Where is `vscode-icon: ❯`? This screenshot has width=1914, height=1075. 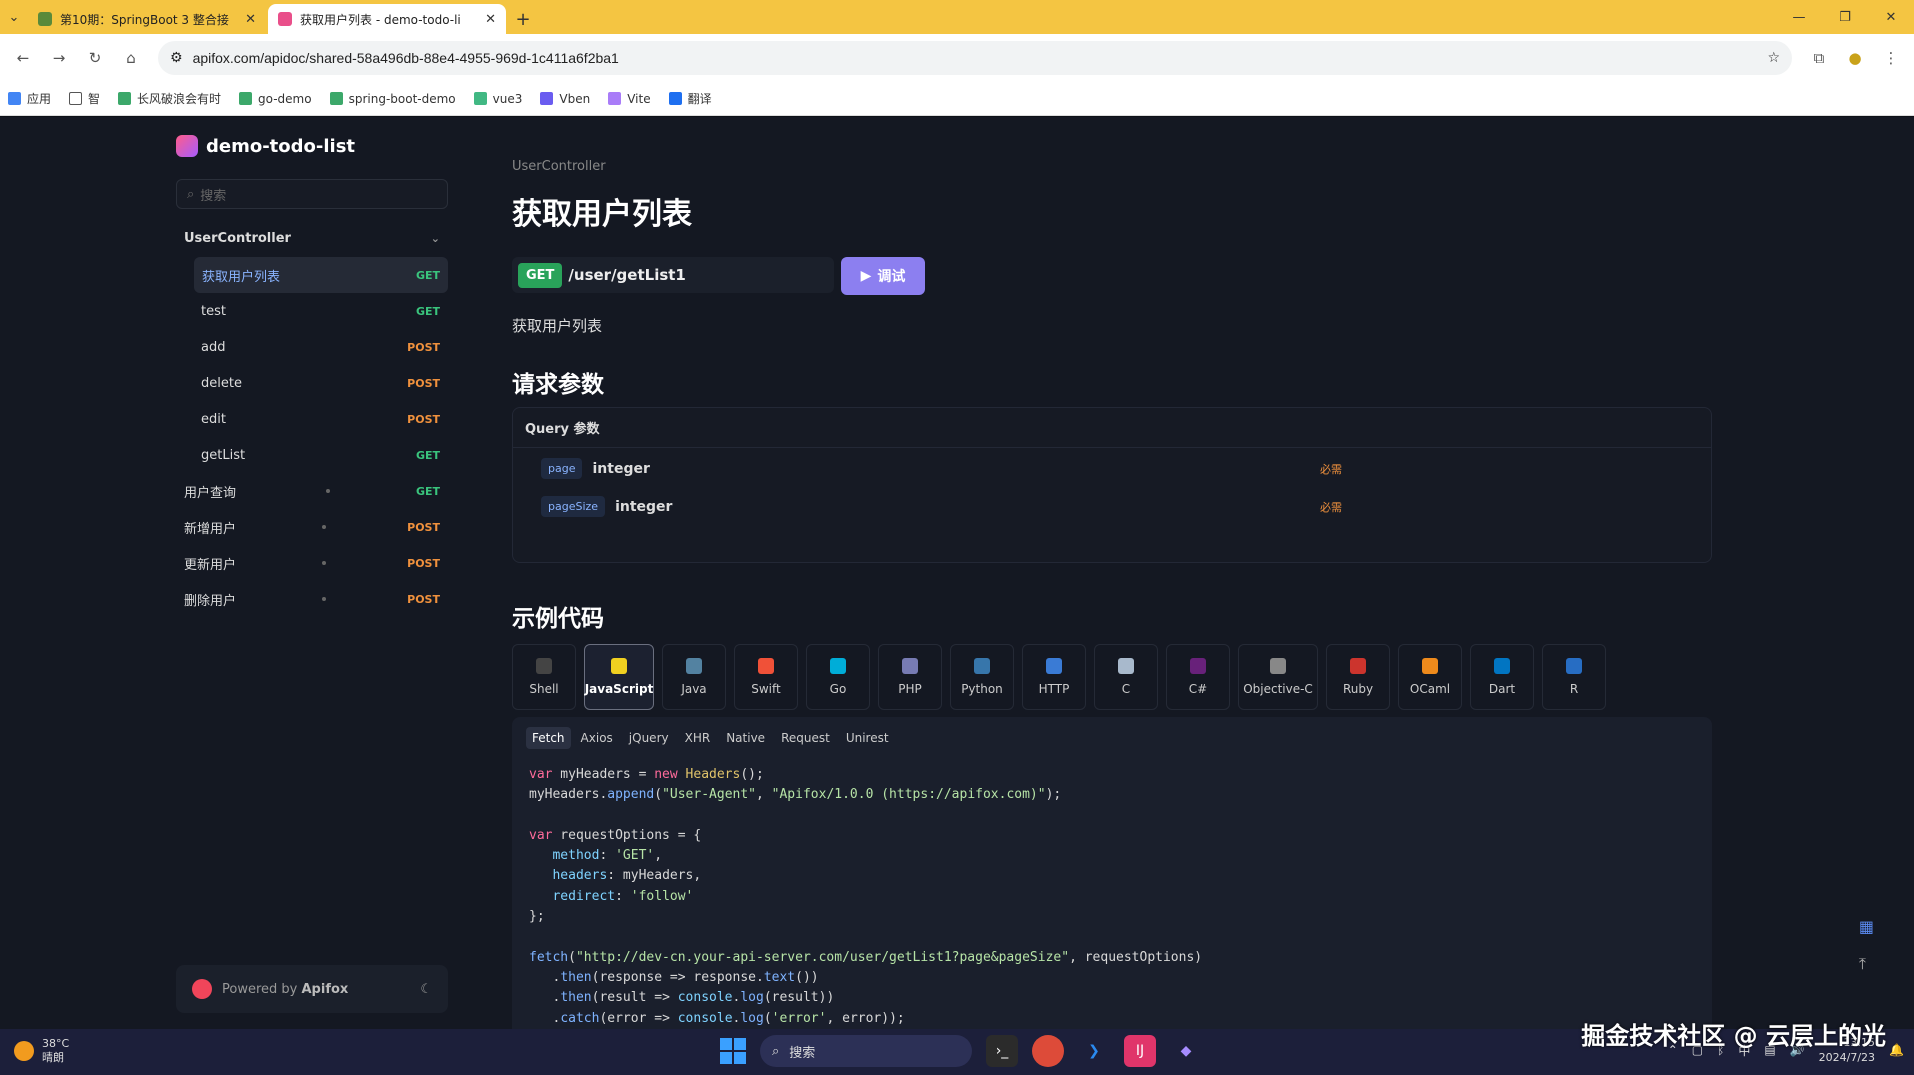
vscode-icon: ❯ is located at coordinates (1094, 1051).